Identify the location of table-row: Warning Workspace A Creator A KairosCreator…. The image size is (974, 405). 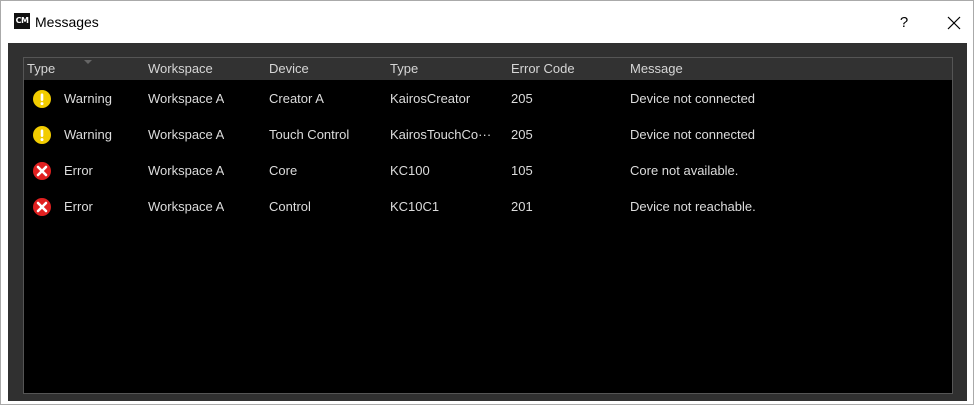
(488, 99).